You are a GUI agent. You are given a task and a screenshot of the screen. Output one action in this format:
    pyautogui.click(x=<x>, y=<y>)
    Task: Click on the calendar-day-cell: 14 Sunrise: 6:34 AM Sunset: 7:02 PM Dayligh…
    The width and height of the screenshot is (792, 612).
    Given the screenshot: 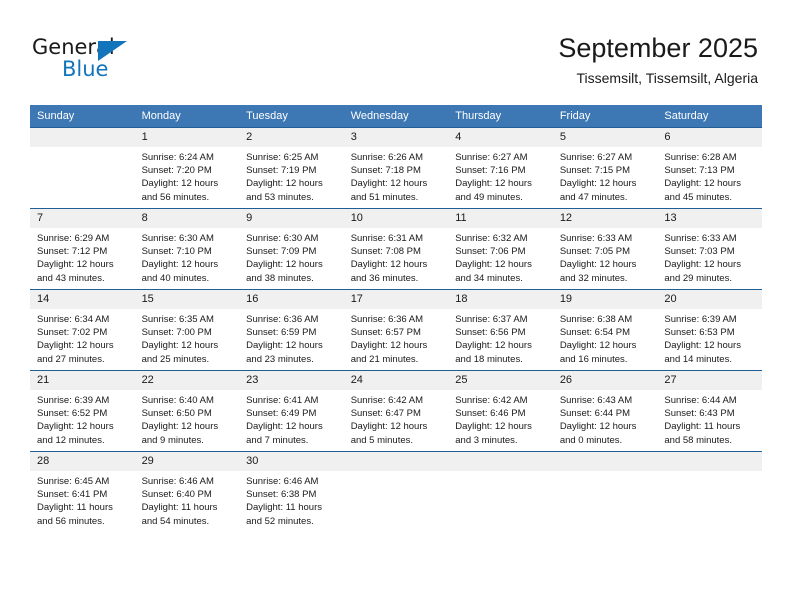 What is the action you would take?
    pyautogui.click(x=82, y=330)
    